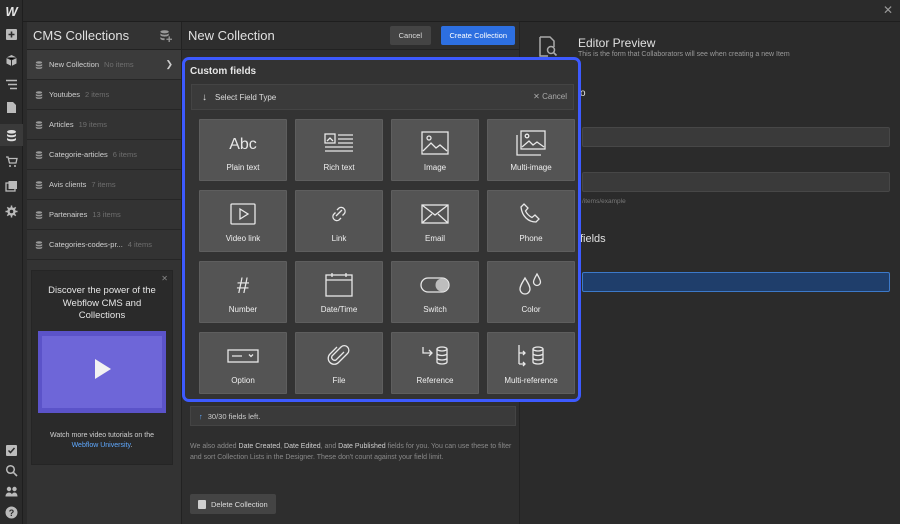  I want to click on collection-count: No items, so click(119, 64).